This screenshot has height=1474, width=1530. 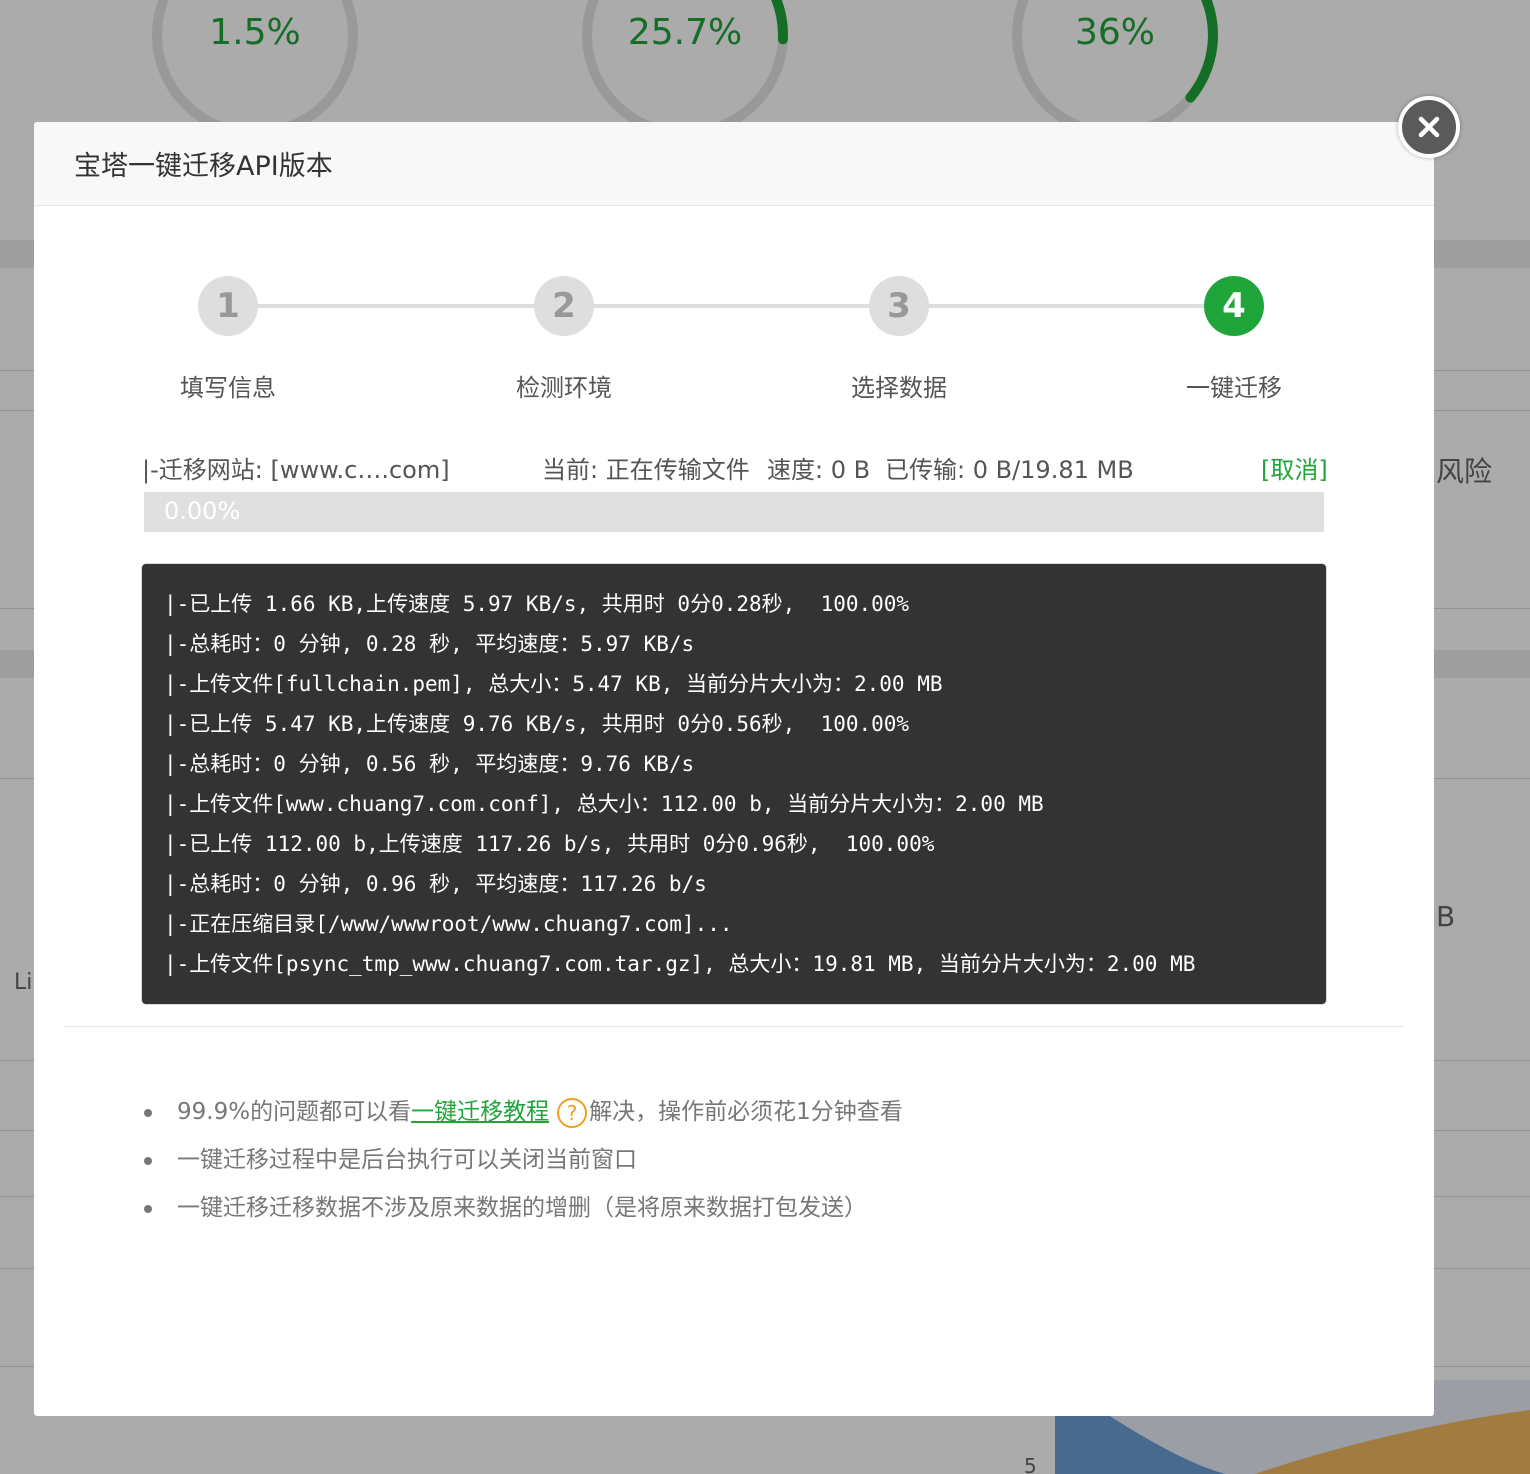 What do you see at coordinates (1234, 306) in the screenshot?
I see `step-4-circle: 4` at bounding box center [1234, 306].